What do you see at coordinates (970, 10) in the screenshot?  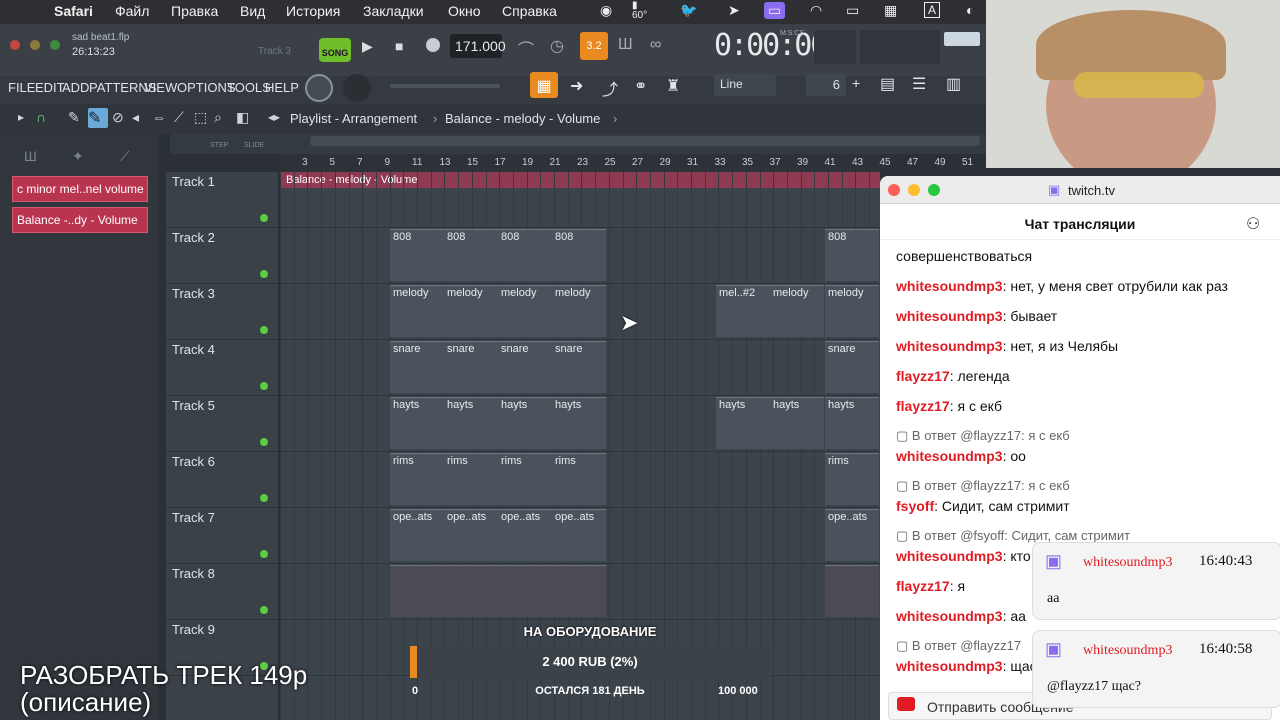 I see `twitch-icon: ◐` at bounding box center [970, 10].